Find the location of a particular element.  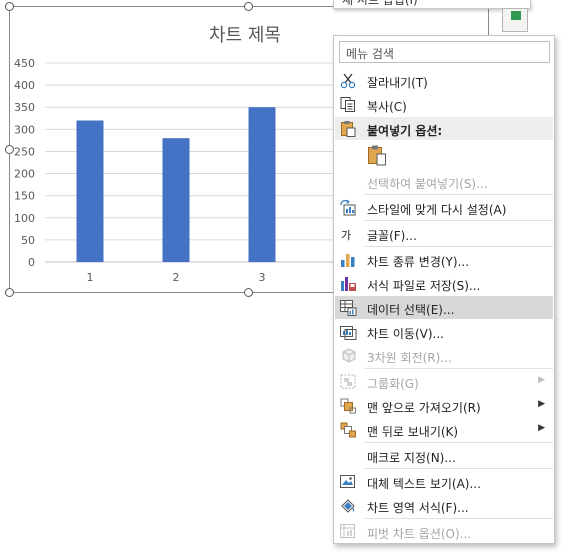

y-tick-label: 50 is located at coordinates (28, 240).